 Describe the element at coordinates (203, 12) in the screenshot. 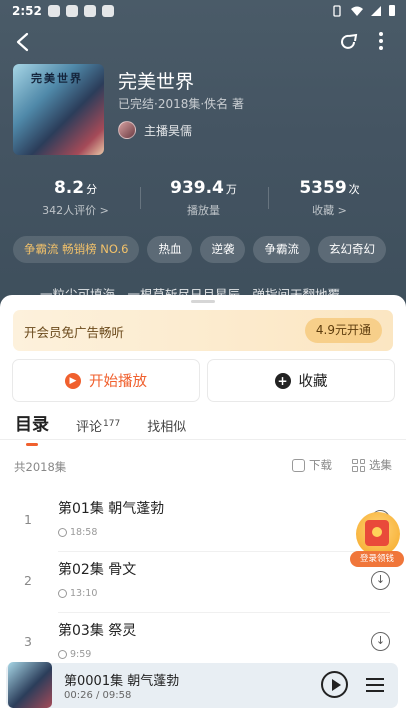

I see `status-bar: 2:52` at that location.